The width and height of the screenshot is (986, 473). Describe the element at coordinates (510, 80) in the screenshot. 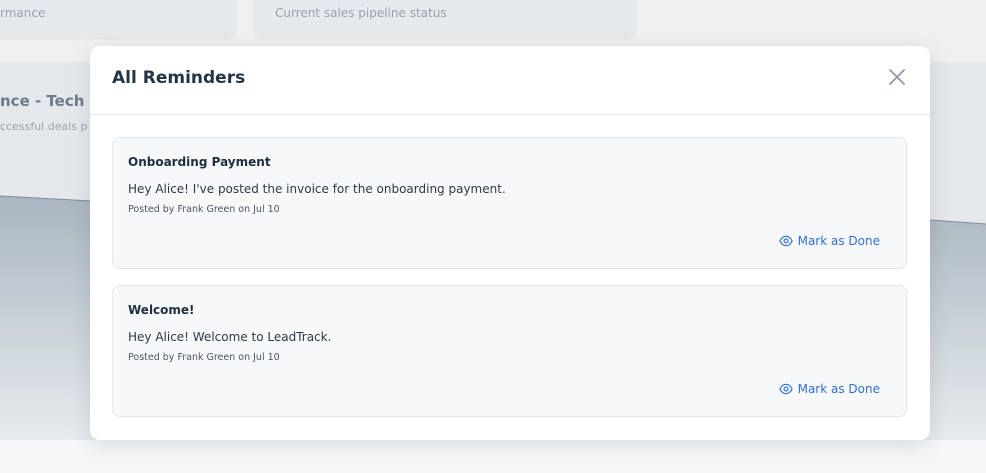

I see `modal-header: All Reminders` at that location.